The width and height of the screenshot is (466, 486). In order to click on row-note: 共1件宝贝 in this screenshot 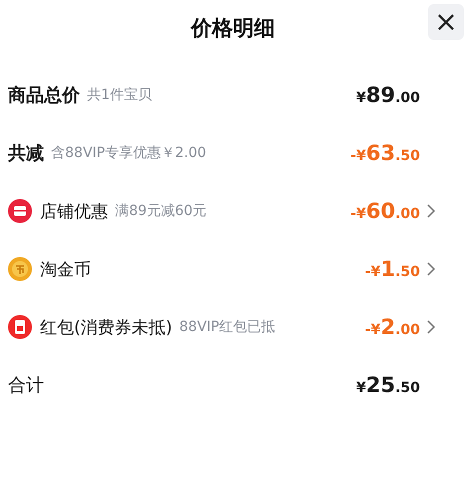, I will do `click(119, 95)`.